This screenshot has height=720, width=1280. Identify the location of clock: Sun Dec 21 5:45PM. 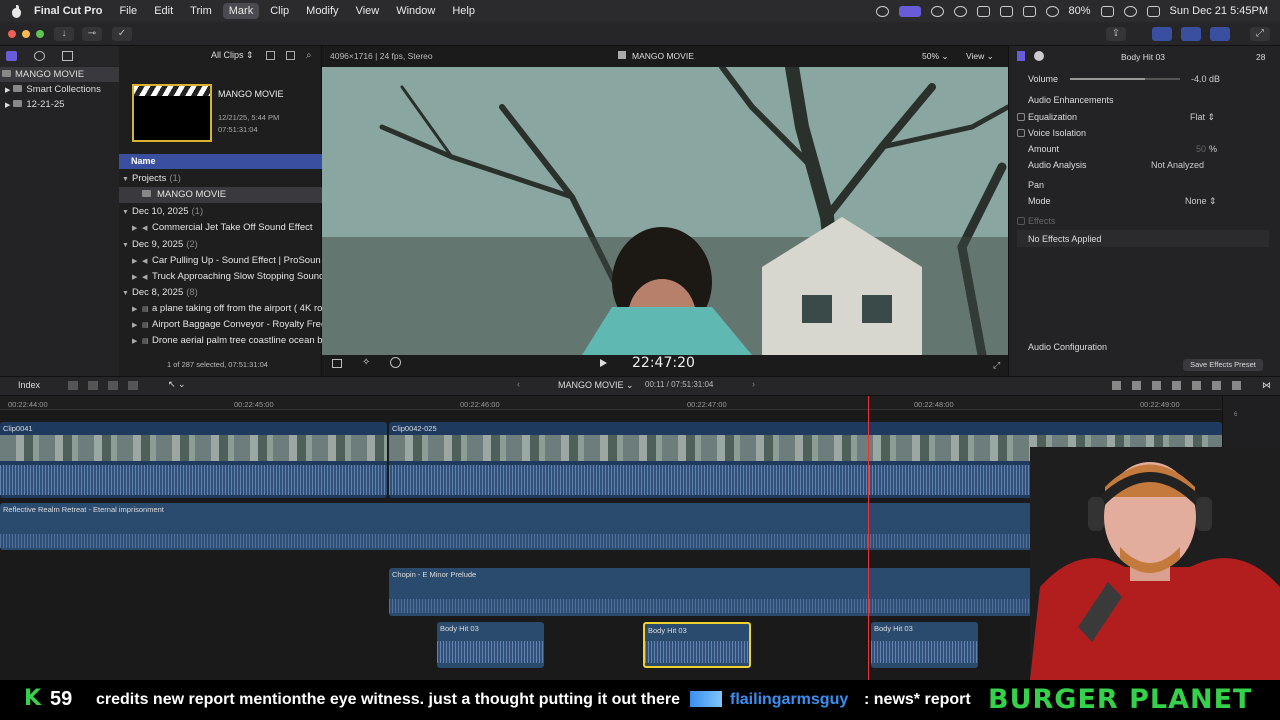
(1219, 11).